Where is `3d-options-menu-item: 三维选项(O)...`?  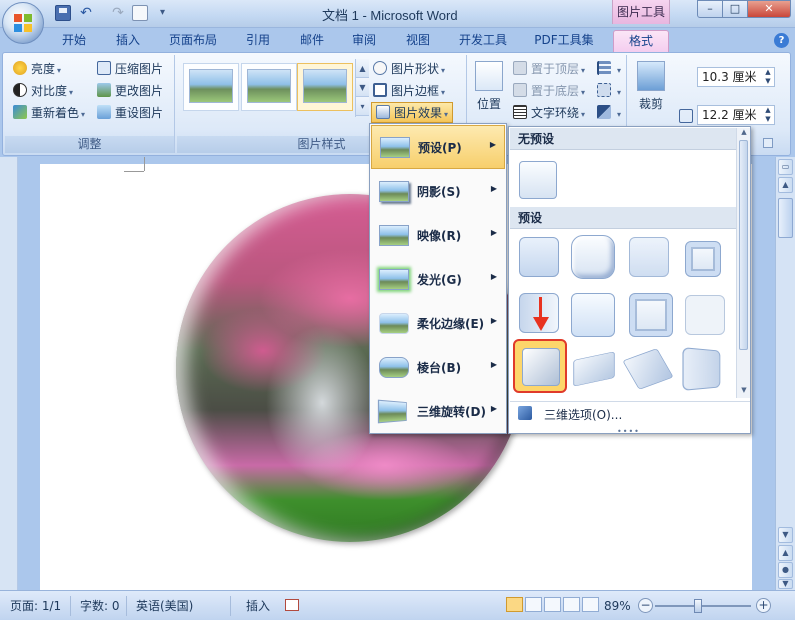 3d-options-menu-item: 三维选项(O)... is located at coordinates (630, 413).